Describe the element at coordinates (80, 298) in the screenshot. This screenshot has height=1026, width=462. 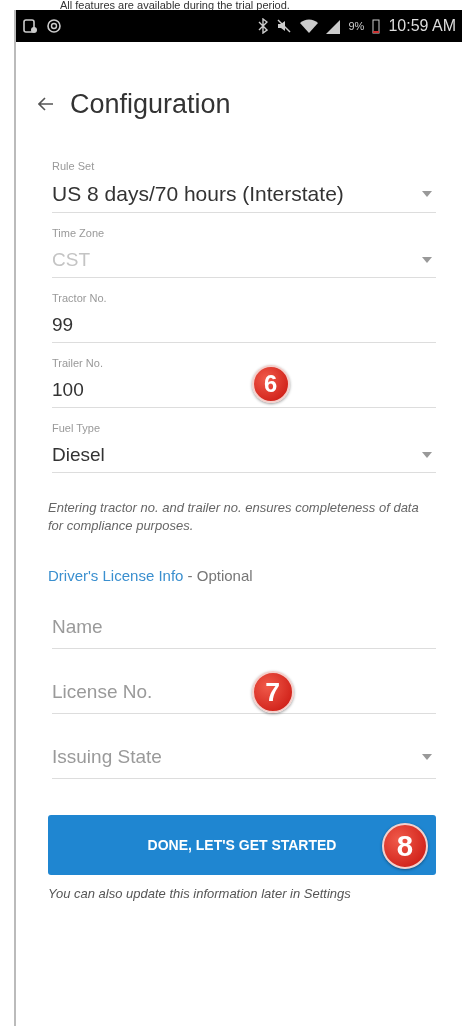
I see `field-label: Tractor No.` at that location.